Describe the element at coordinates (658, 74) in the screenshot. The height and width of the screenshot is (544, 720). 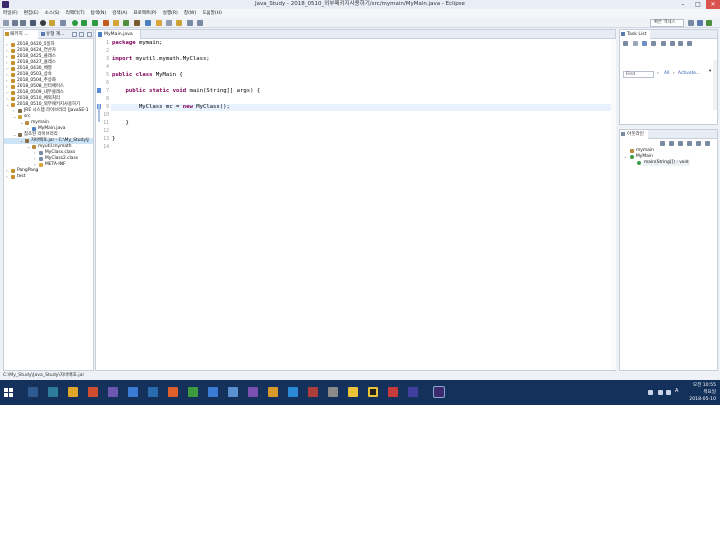
I see `task-filter-arrow: ›` at that location.